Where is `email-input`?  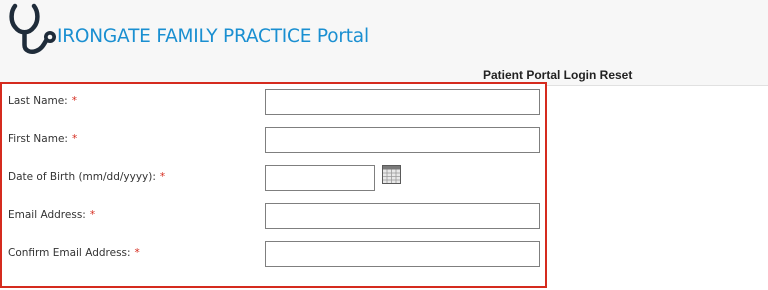
email-input is located at coordinates (402, 216).